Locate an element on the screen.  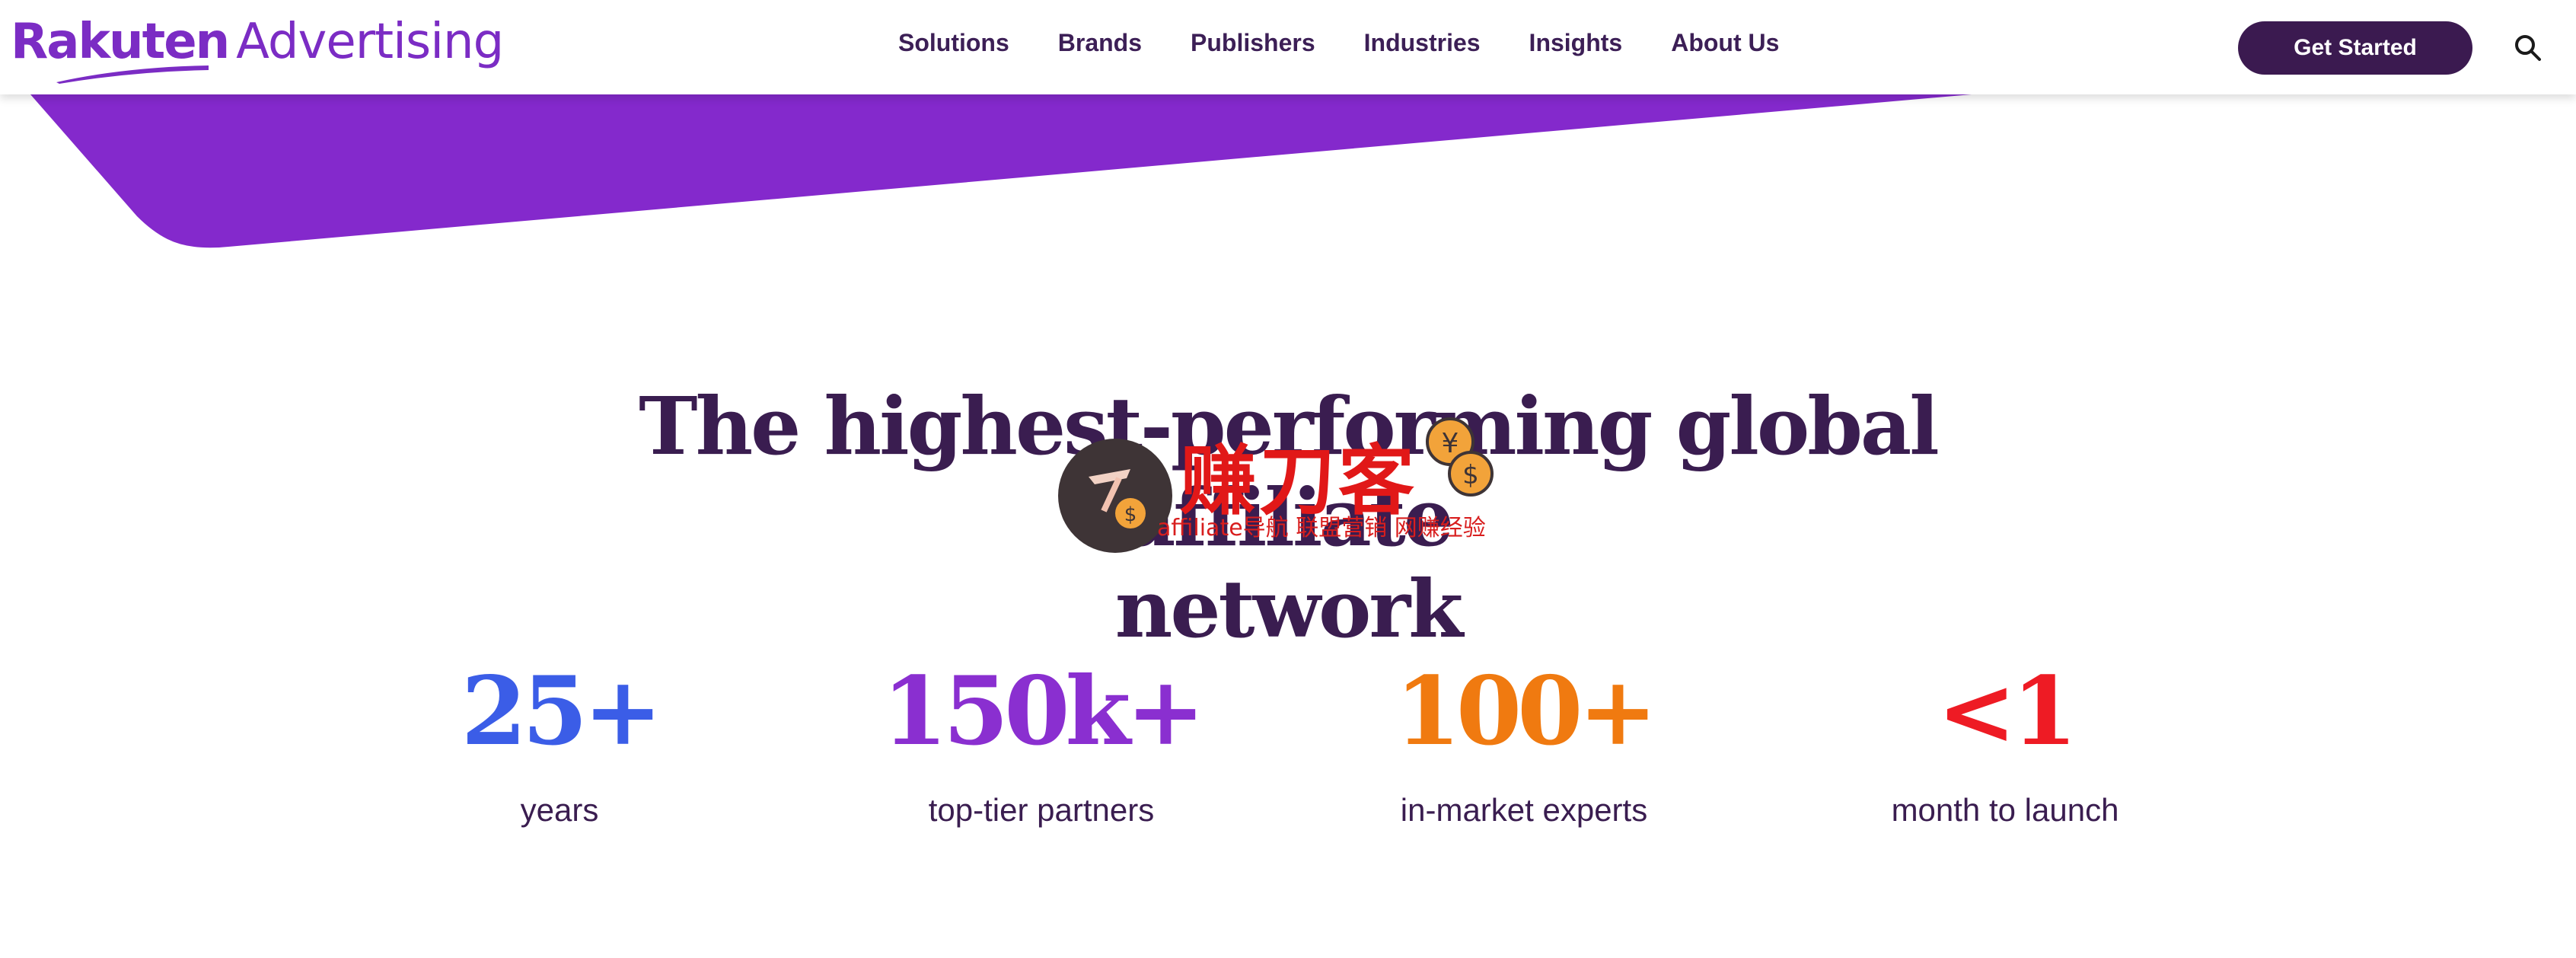
logo-rakuten-text: Rakuten is located at coordinates (120, 42).